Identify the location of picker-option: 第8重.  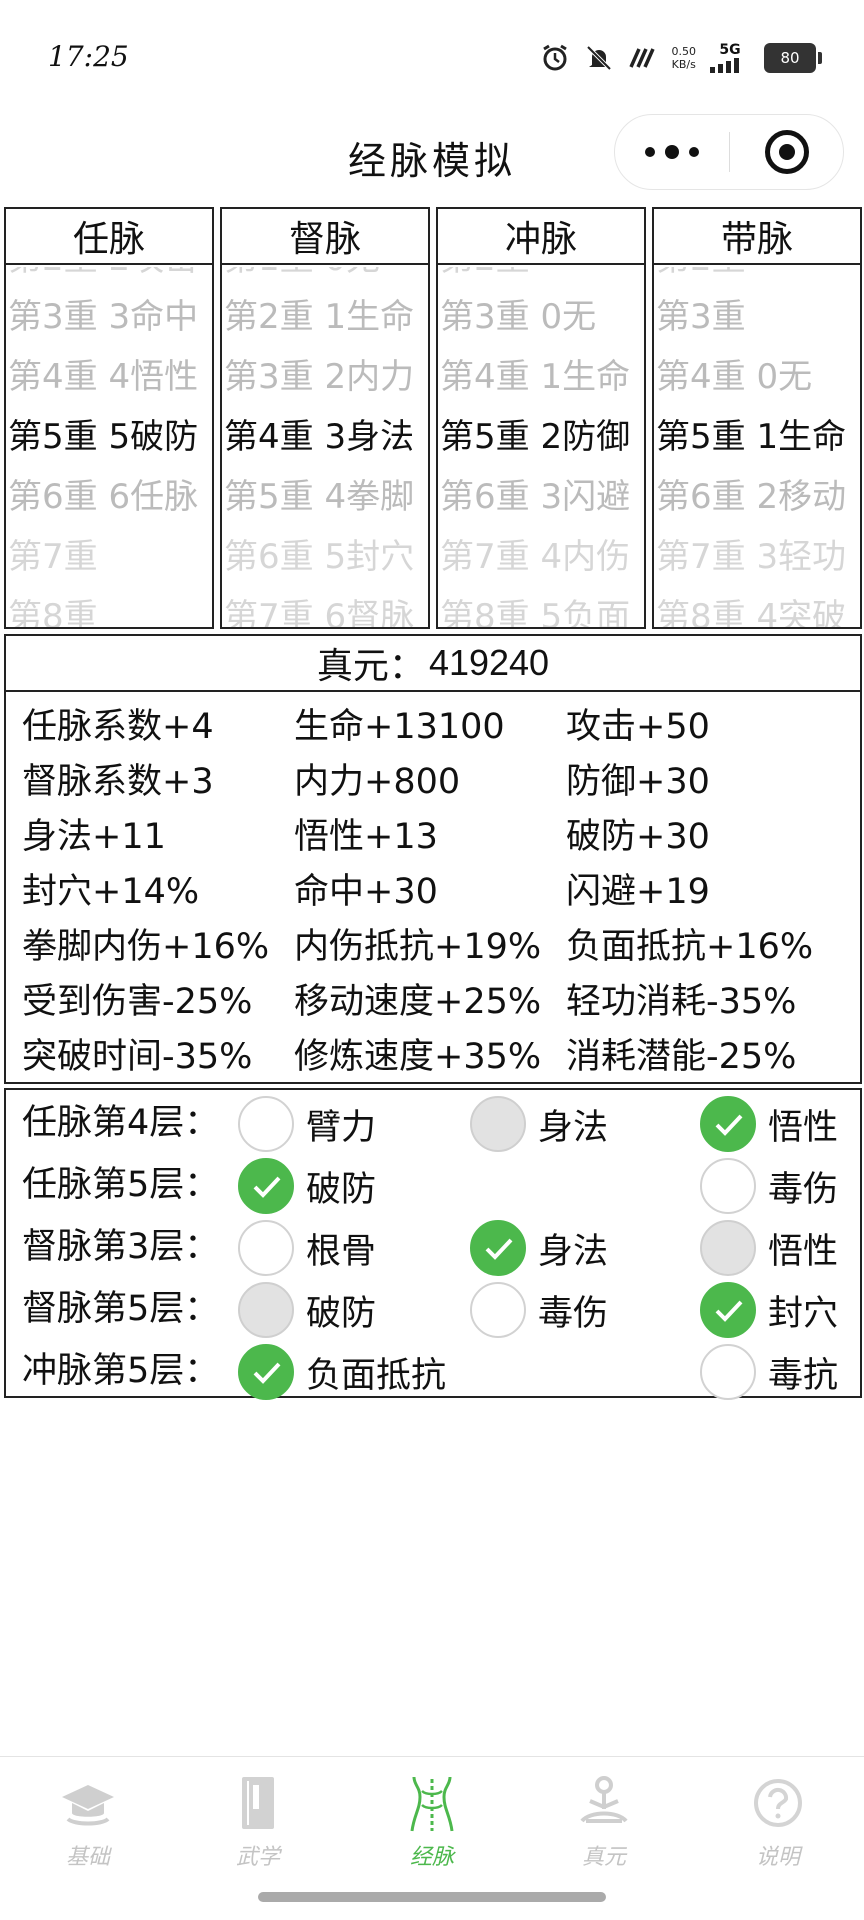
(110, 607).